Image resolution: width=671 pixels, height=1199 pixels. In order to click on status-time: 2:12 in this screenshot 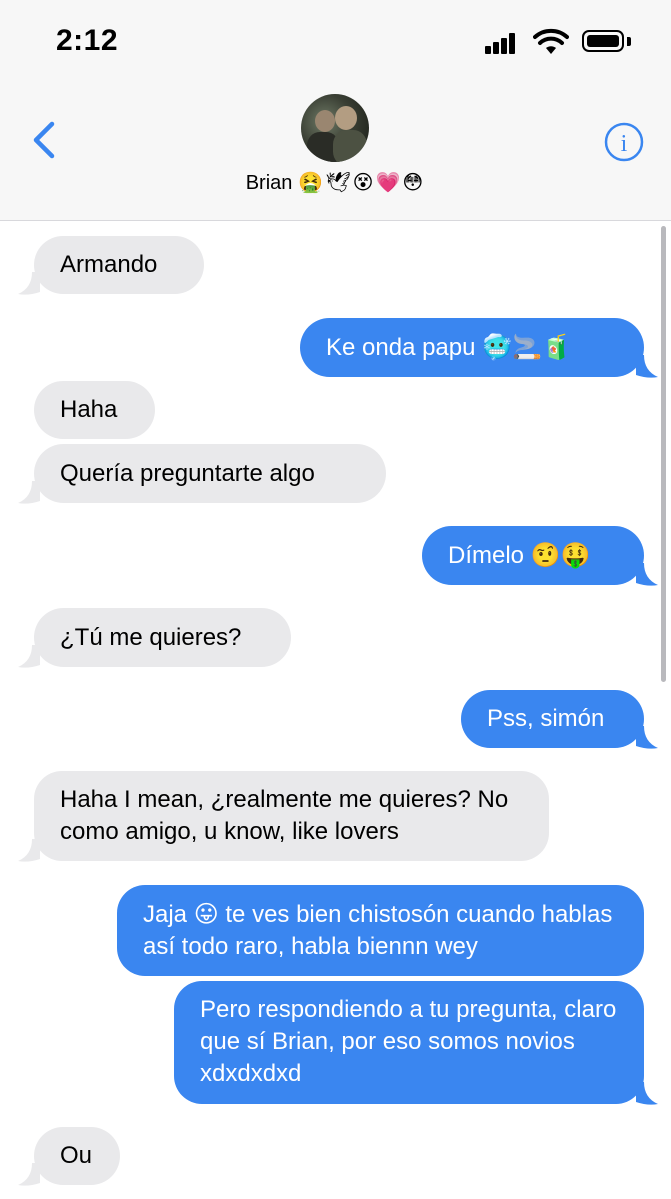, I will do `click(87, 40)`.